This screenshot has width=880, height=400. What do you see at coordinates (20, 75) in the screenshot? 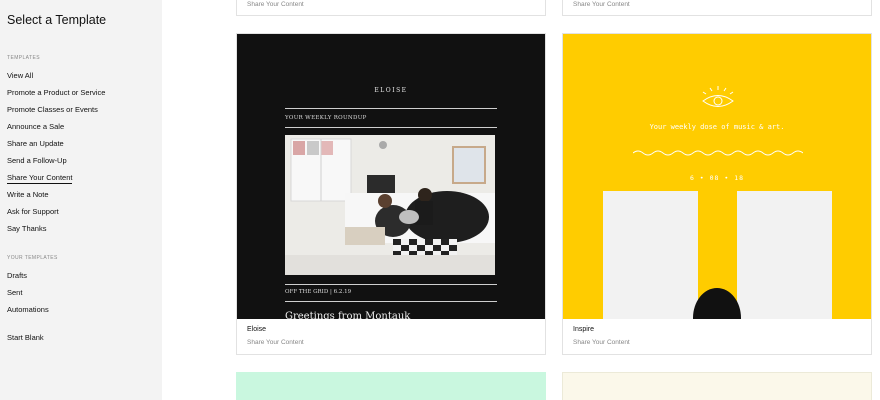
I see `nav-view-all: View All` at bounding box center [20, 75].